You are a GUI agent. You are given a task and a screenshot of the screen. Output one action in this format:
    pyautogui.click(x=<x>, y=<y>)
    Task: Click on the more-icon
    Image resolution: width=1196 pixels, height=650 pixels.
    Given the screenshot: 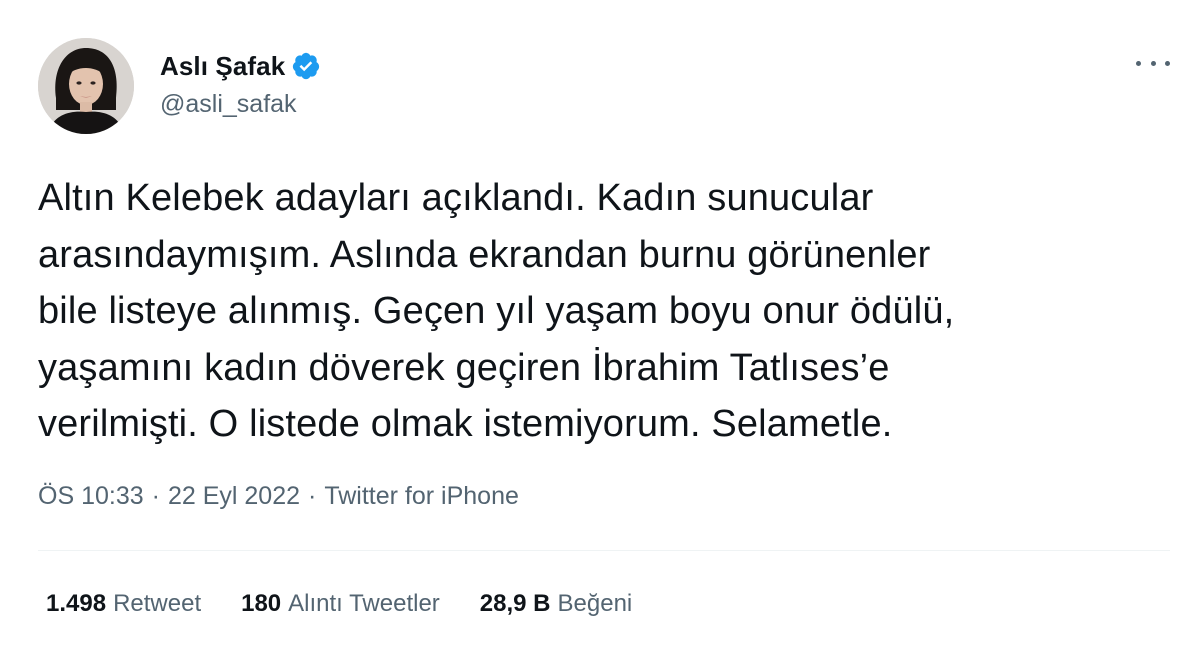 What is the action you would take?
    pyautogui.click(x=1153, y=63)
    